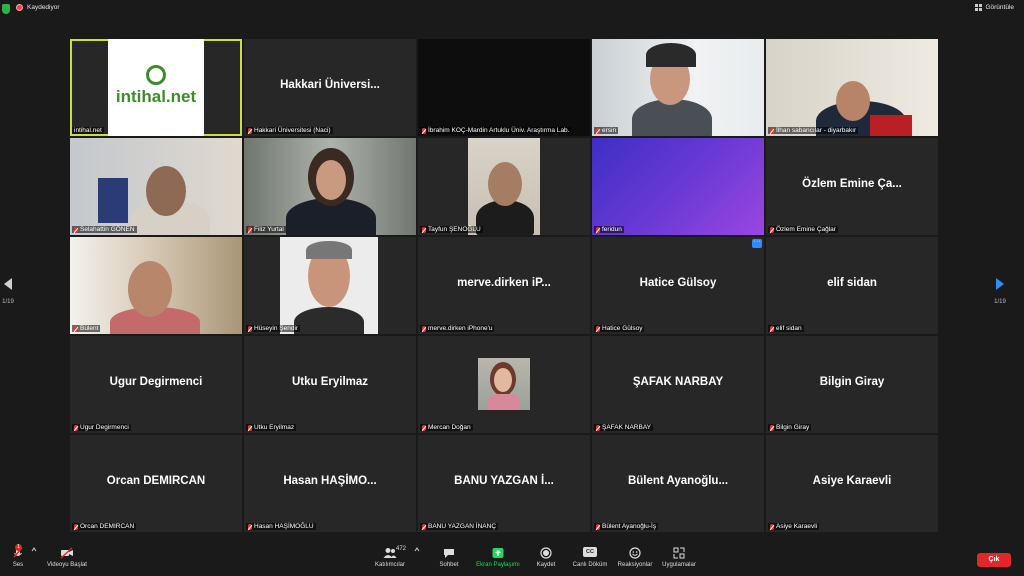  What do you see at coordinates (401, 549) in the screenshot?
I see `participants-count: 472` at bounding box center [401, 549].